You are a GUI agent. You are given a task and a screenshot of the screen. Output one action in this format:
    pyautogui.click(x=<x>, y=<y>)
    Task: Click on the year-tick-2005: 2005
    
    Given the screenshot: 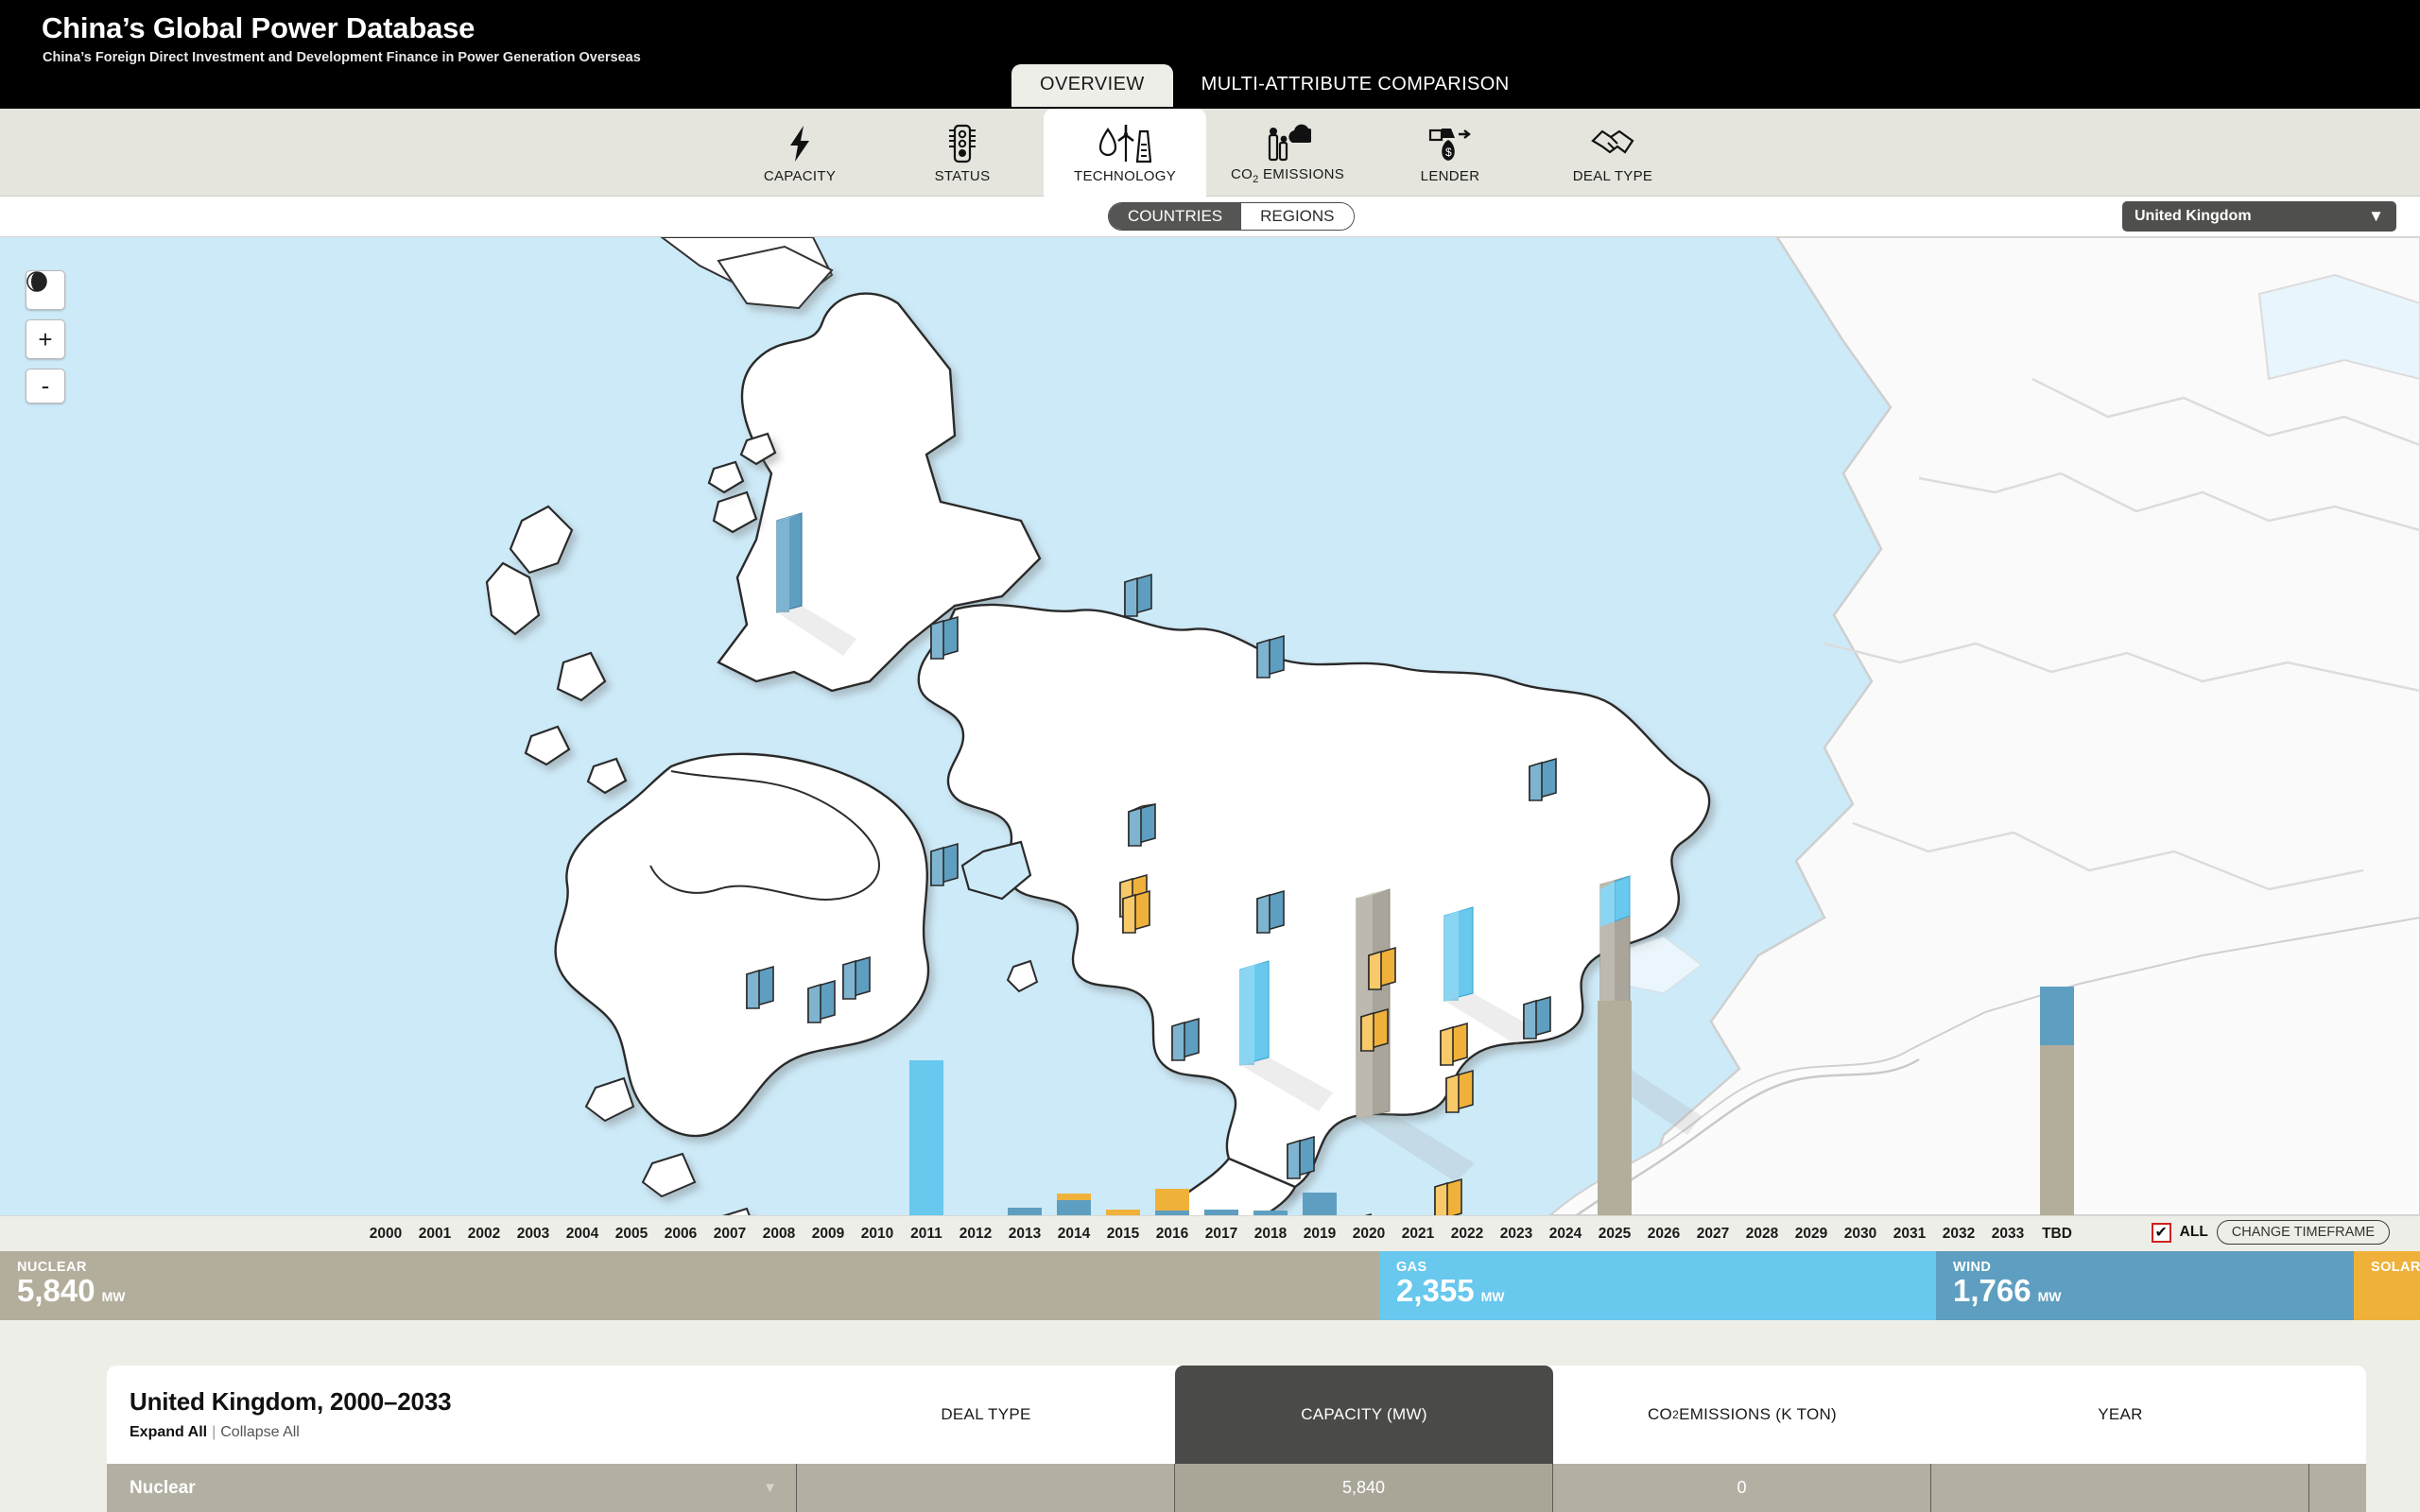 What is the action you would take?
    pyautogui.click(x=632, y=1234)
    